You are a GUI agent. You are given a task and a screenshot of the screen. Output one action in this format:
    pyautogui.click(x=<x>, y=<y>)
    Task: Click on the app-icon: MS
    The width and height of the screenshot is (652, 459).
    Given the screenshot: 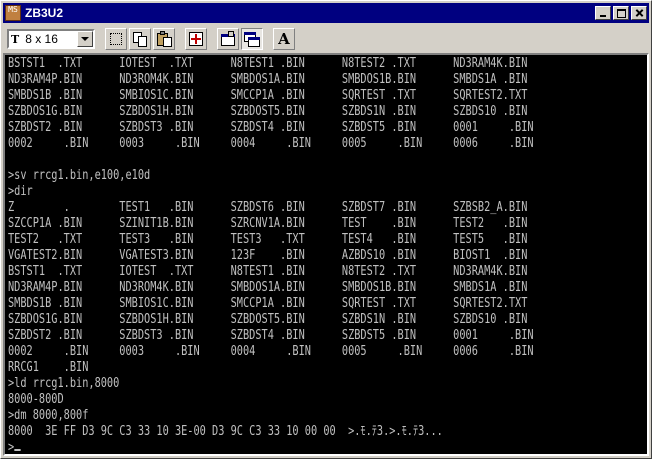 What is the action you would take?
    pyautogui.click(x=13, y=13)
    